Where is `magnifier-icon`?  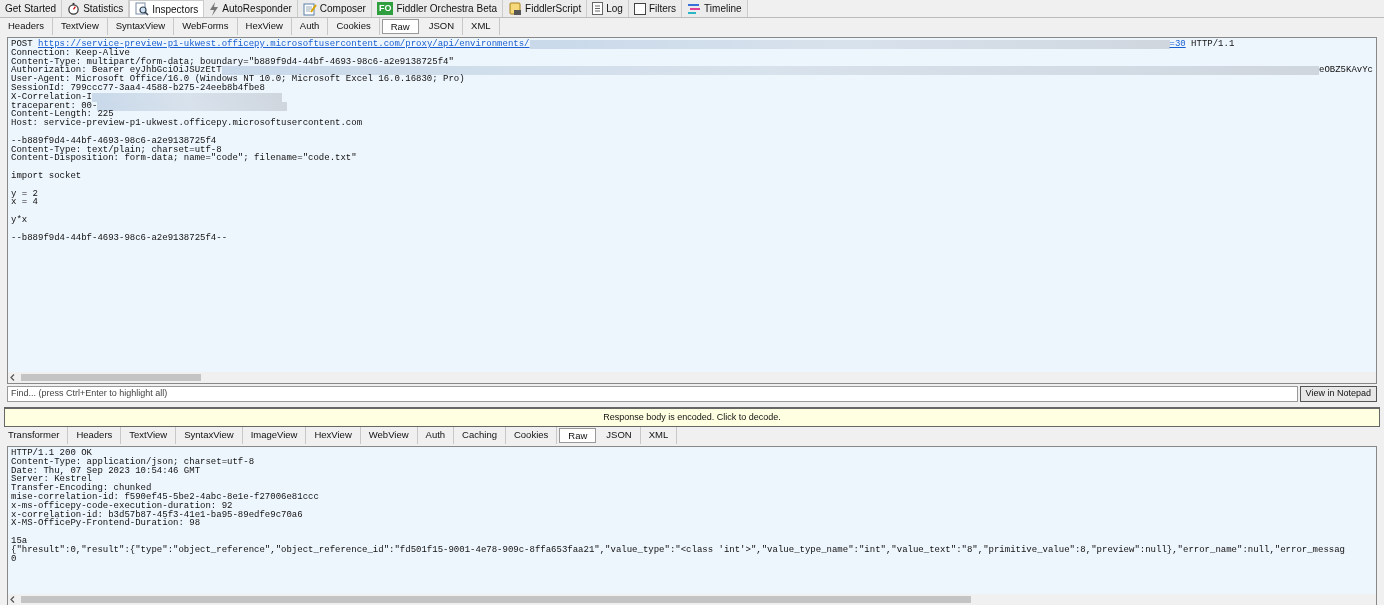
magnifier-icon is located at coordinates (142, 9).